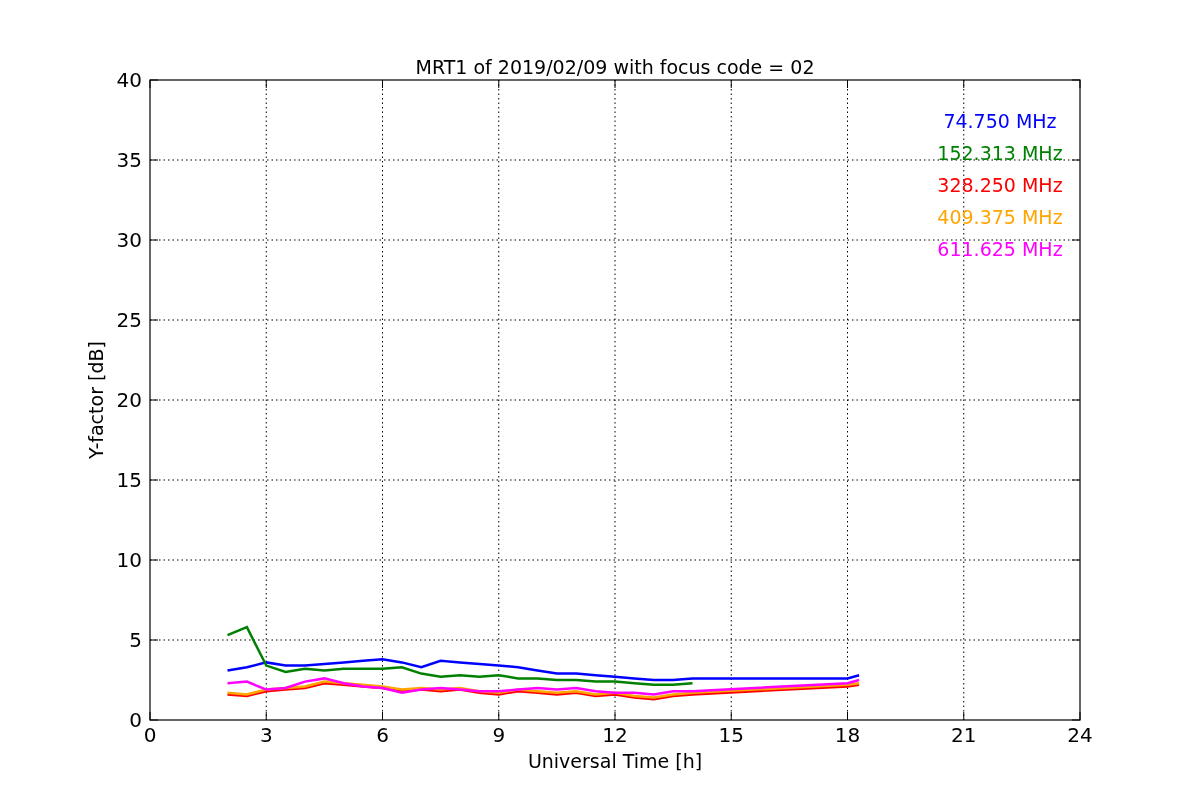 The image size is (1200, 800). I want to click on y-tick-label: 15, so click(129, 480).